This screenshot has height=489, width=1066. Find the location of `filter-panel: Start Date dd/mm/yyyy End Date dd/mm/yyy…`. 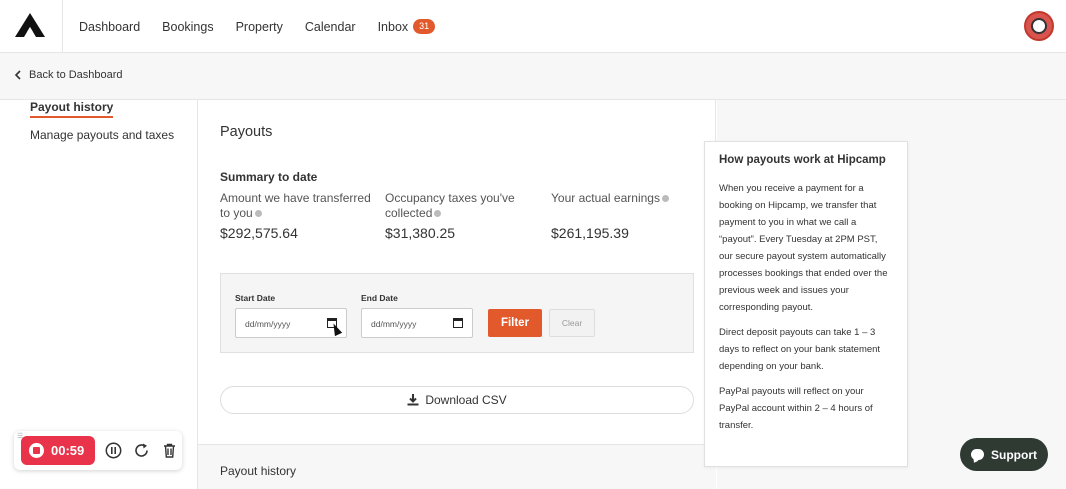

filter-panel: Start Date dd/mm/yyyy End Date dd/mm/yyy… is located at coordinates (457, 313).